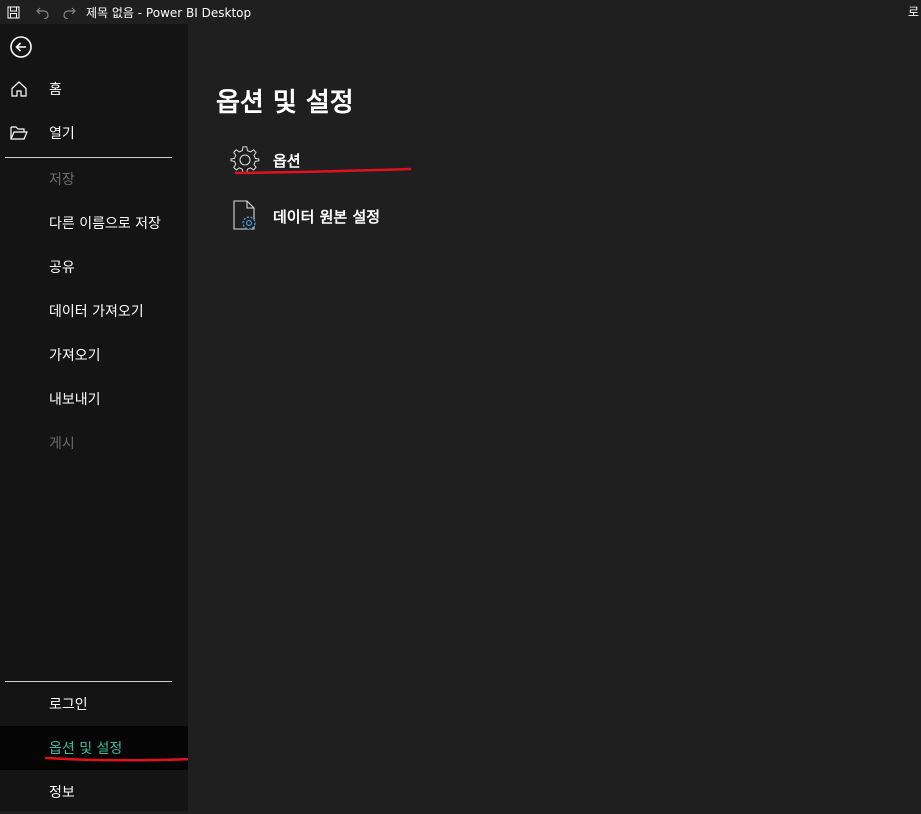  I want to click on nav-item-save-as: 다른 이름으로 저장, so click(94, 223).